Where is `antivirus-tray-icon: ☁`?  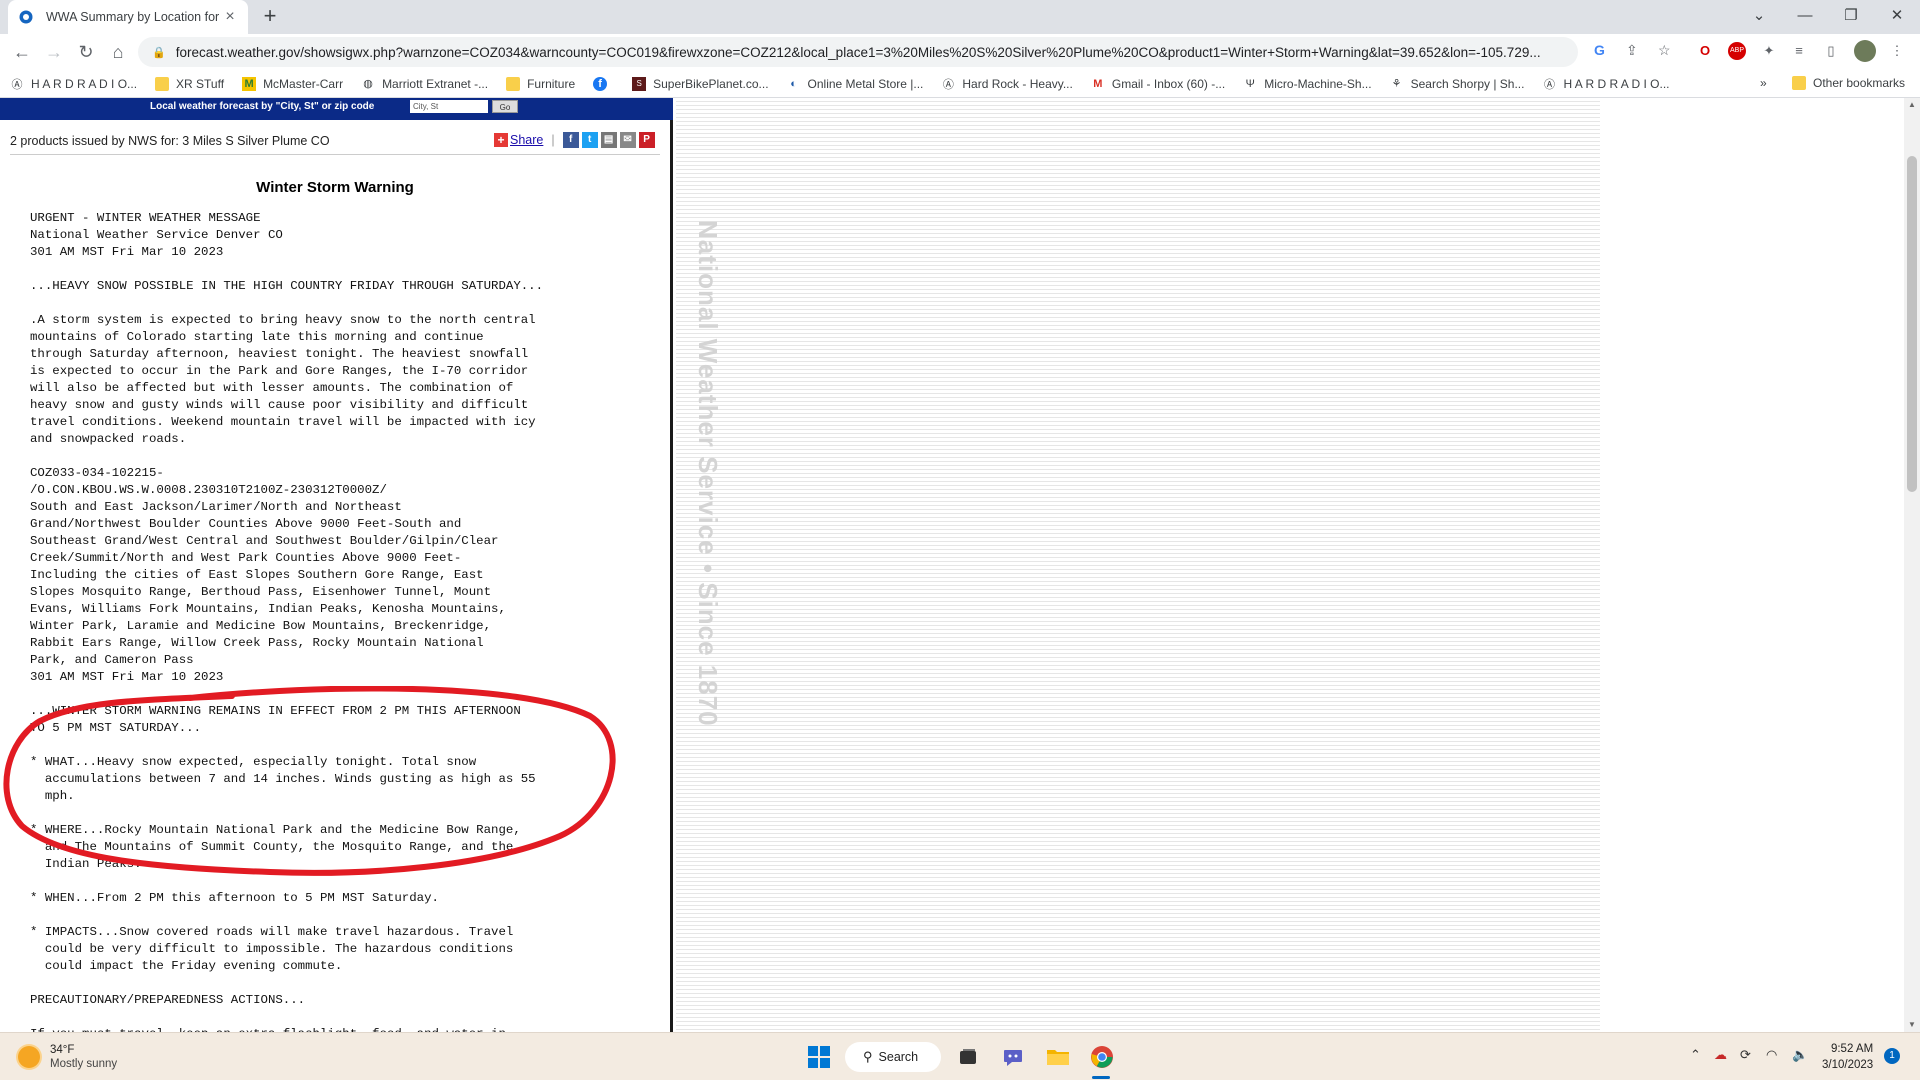 antivirus-tray-icon: ☁ is located at coordinates (1720, 1055).